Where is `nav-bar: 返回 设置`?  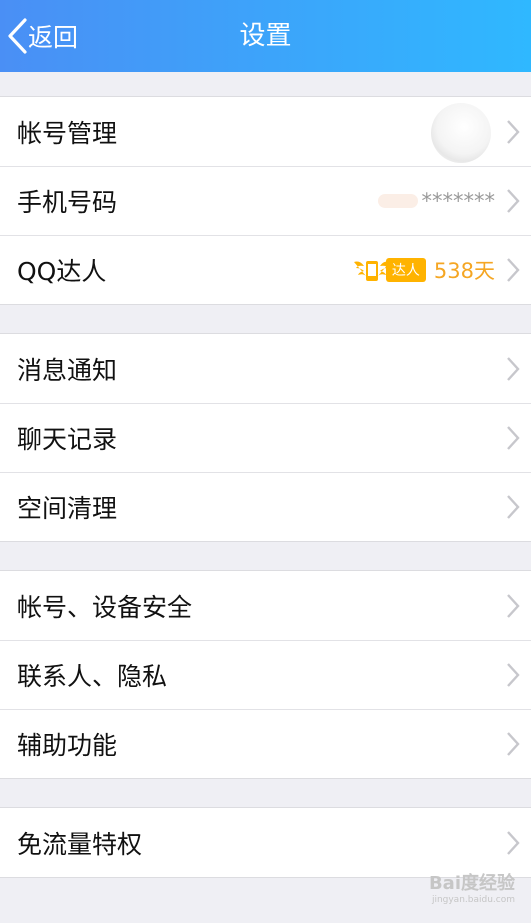 nav-bar: 返回 设置 is located at coordinates (265, 36).